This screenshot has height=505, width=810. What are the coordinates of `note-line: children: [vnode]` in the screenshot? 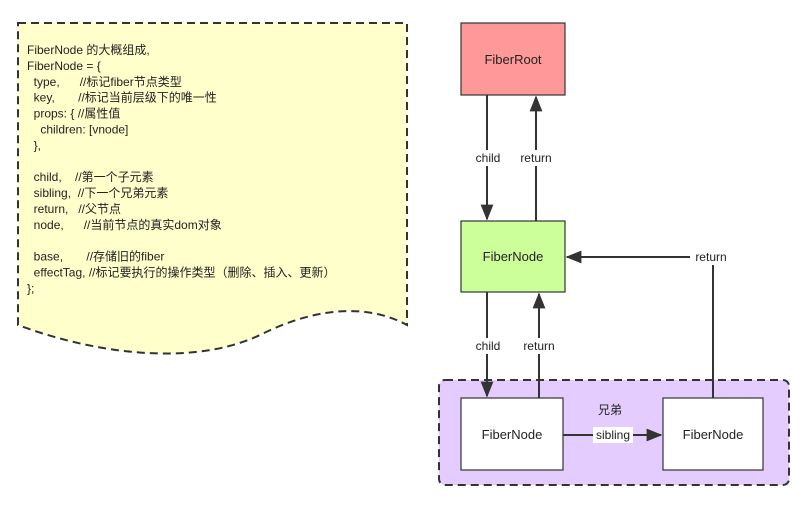 It's located at (77, 130).